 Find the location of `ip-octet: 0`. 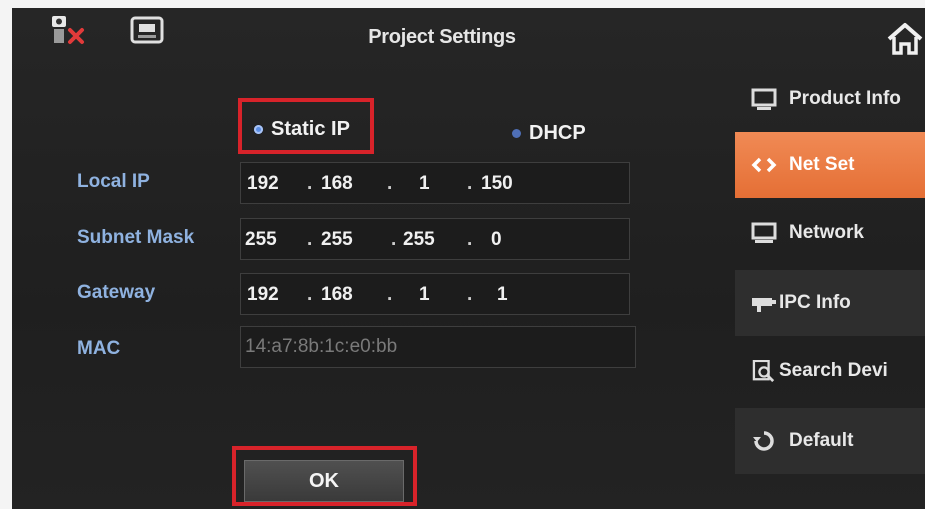

ip-octet: 0 is located at coordinates (496, 240).